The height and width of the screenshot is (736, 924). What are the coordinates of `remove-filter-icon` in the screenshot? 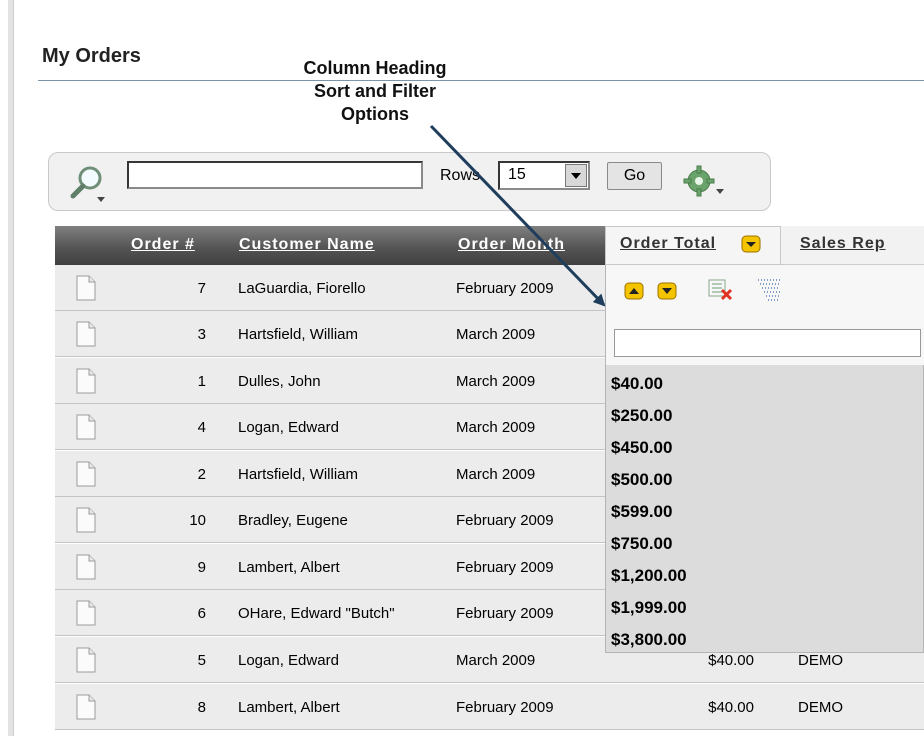 It's located at (720, 290).